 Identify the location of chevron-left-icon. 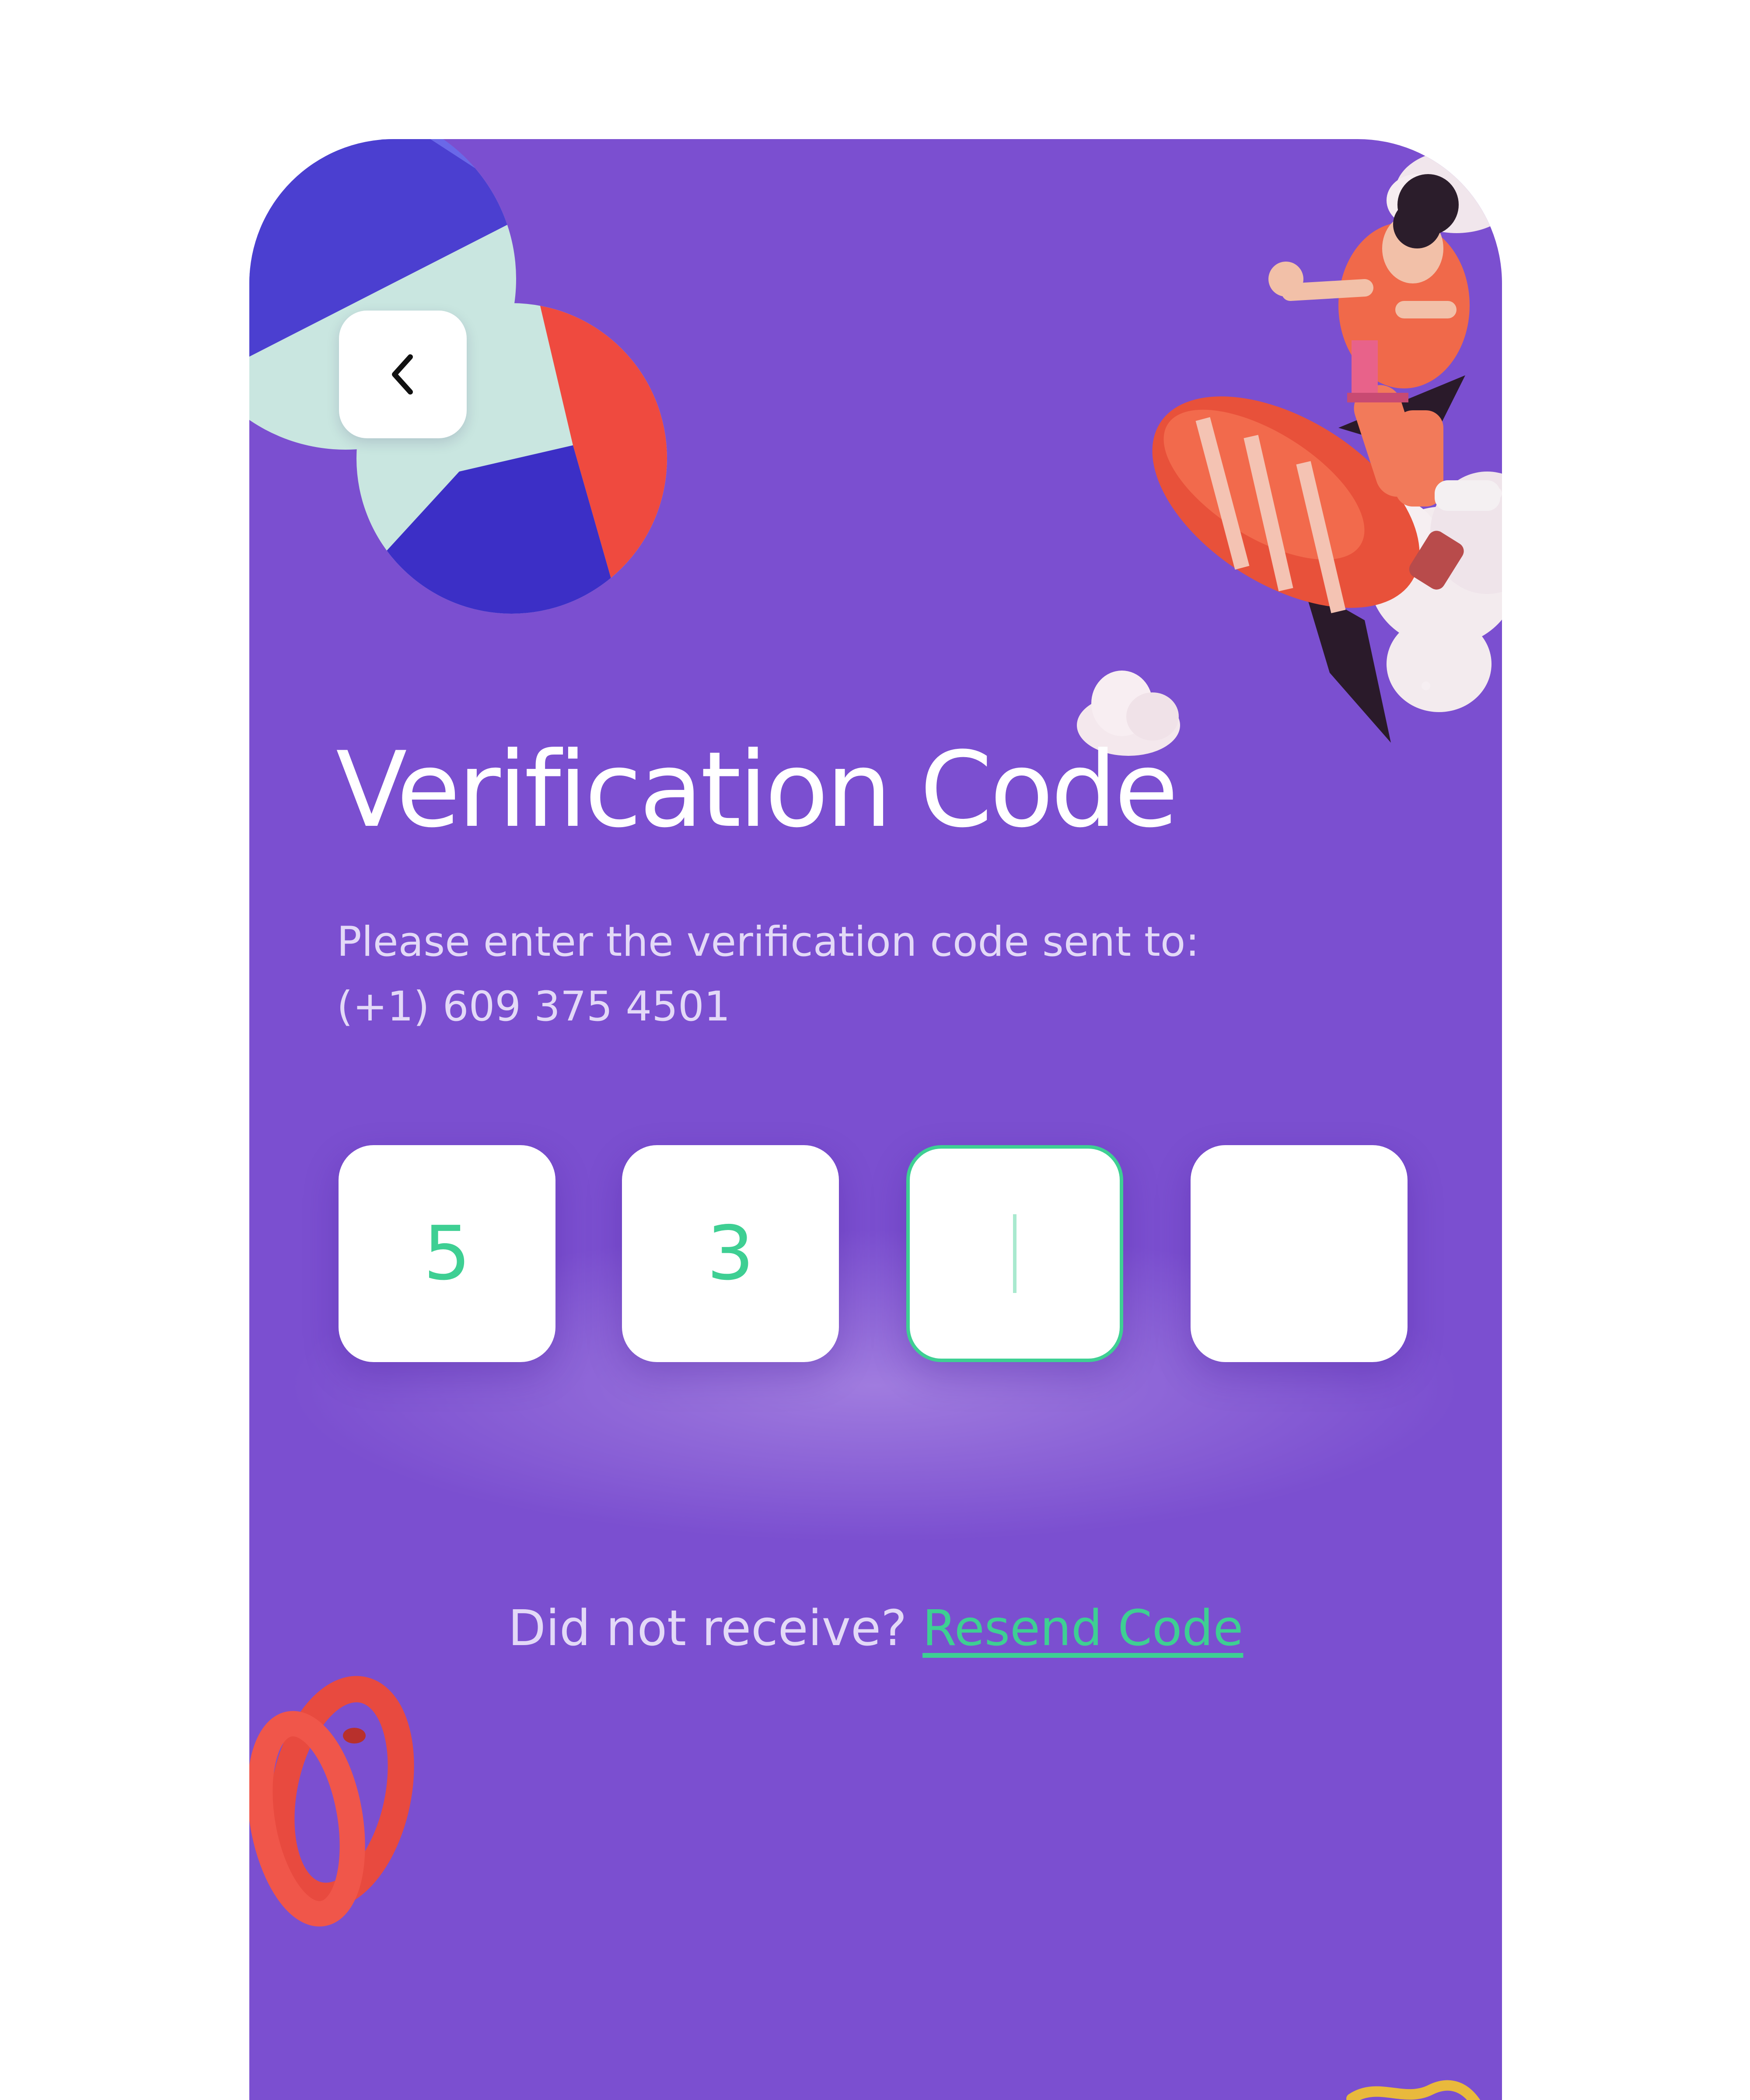
(403, 375).